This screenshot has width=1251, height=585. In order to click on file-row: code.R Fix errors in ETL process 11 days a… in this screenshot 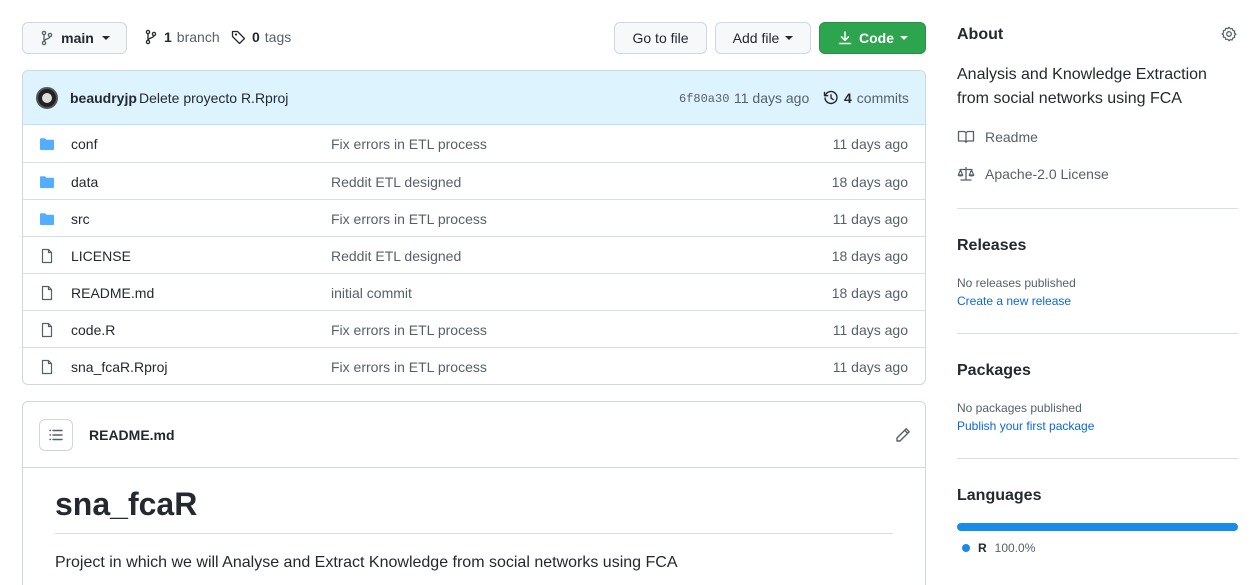, I will do `click(474, 328)`.